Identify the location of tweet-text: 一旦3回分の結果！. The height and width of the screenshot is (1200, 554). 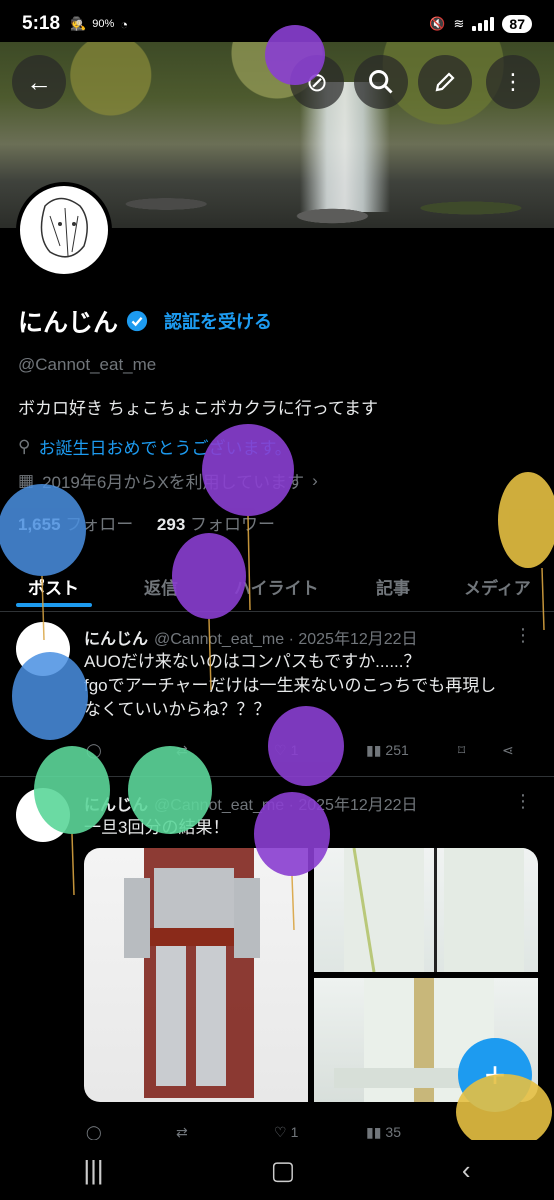
(157, 827).